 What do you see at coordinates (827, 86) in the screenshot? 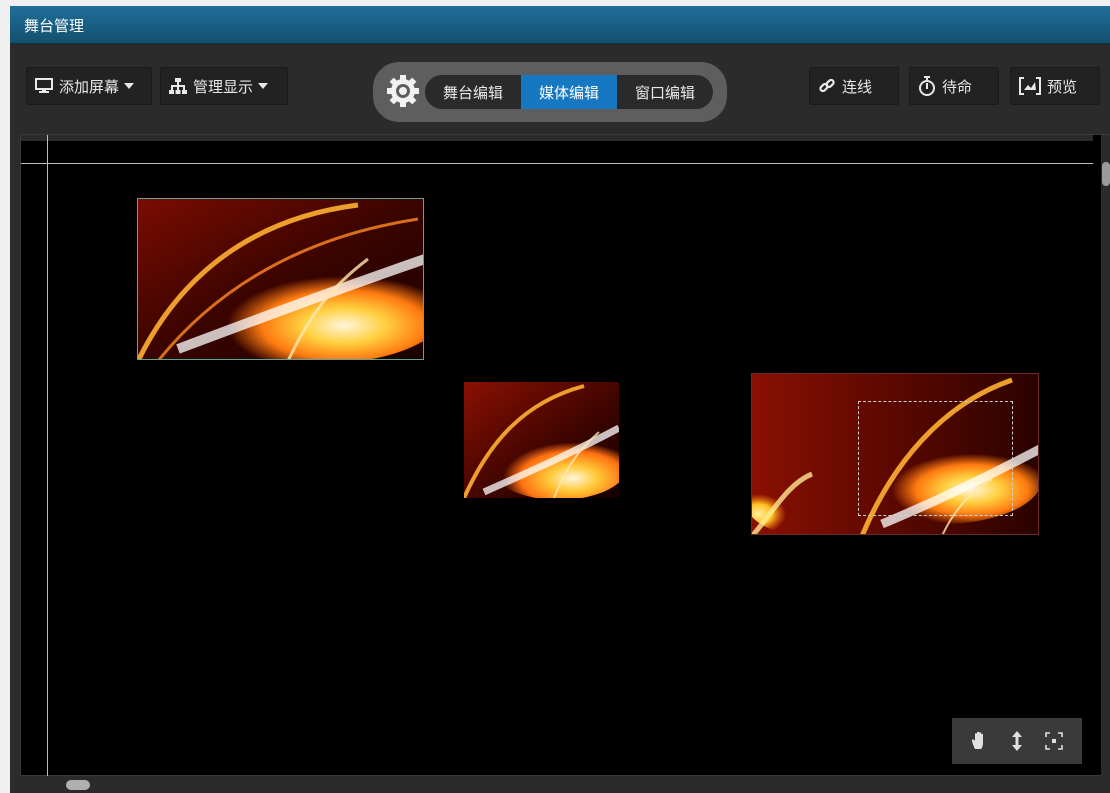
I see `link-icon` at bounding box center [827, 86].